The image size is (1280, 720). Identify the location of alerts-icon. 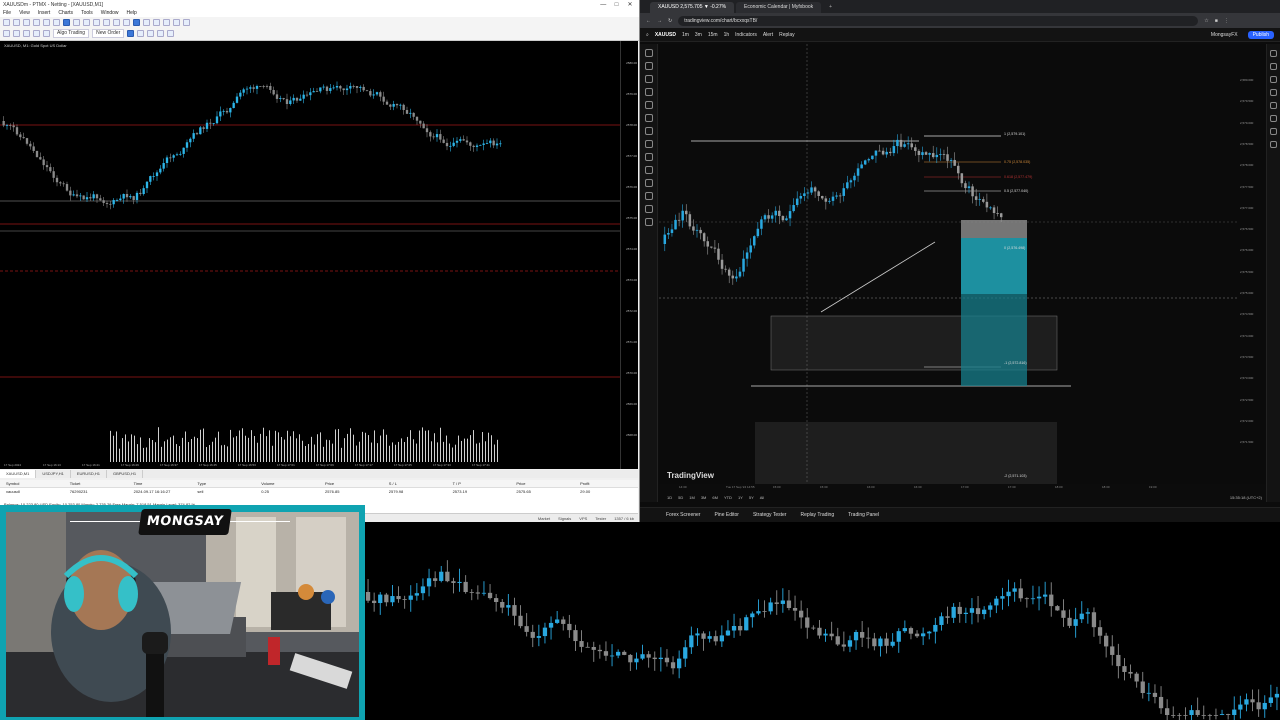
(1273, 66).